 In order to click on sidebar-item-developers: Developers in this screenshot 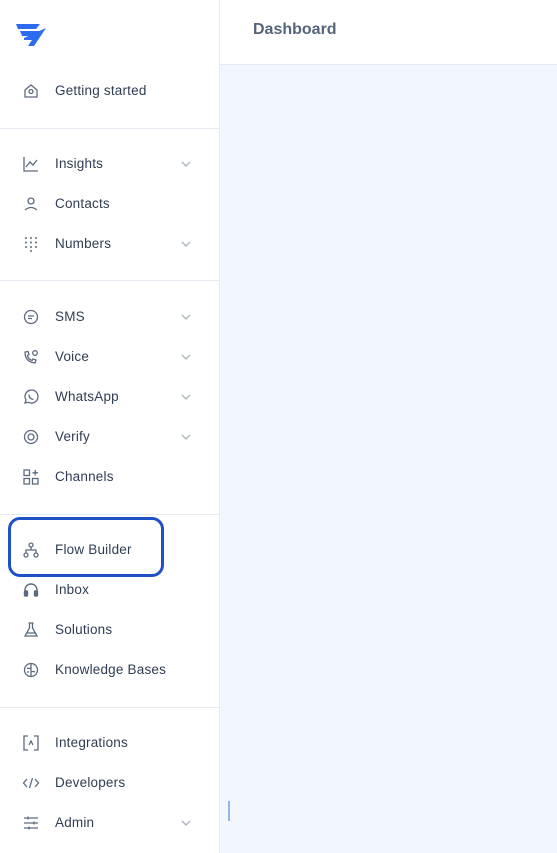, I will do `click(109, 783)`.